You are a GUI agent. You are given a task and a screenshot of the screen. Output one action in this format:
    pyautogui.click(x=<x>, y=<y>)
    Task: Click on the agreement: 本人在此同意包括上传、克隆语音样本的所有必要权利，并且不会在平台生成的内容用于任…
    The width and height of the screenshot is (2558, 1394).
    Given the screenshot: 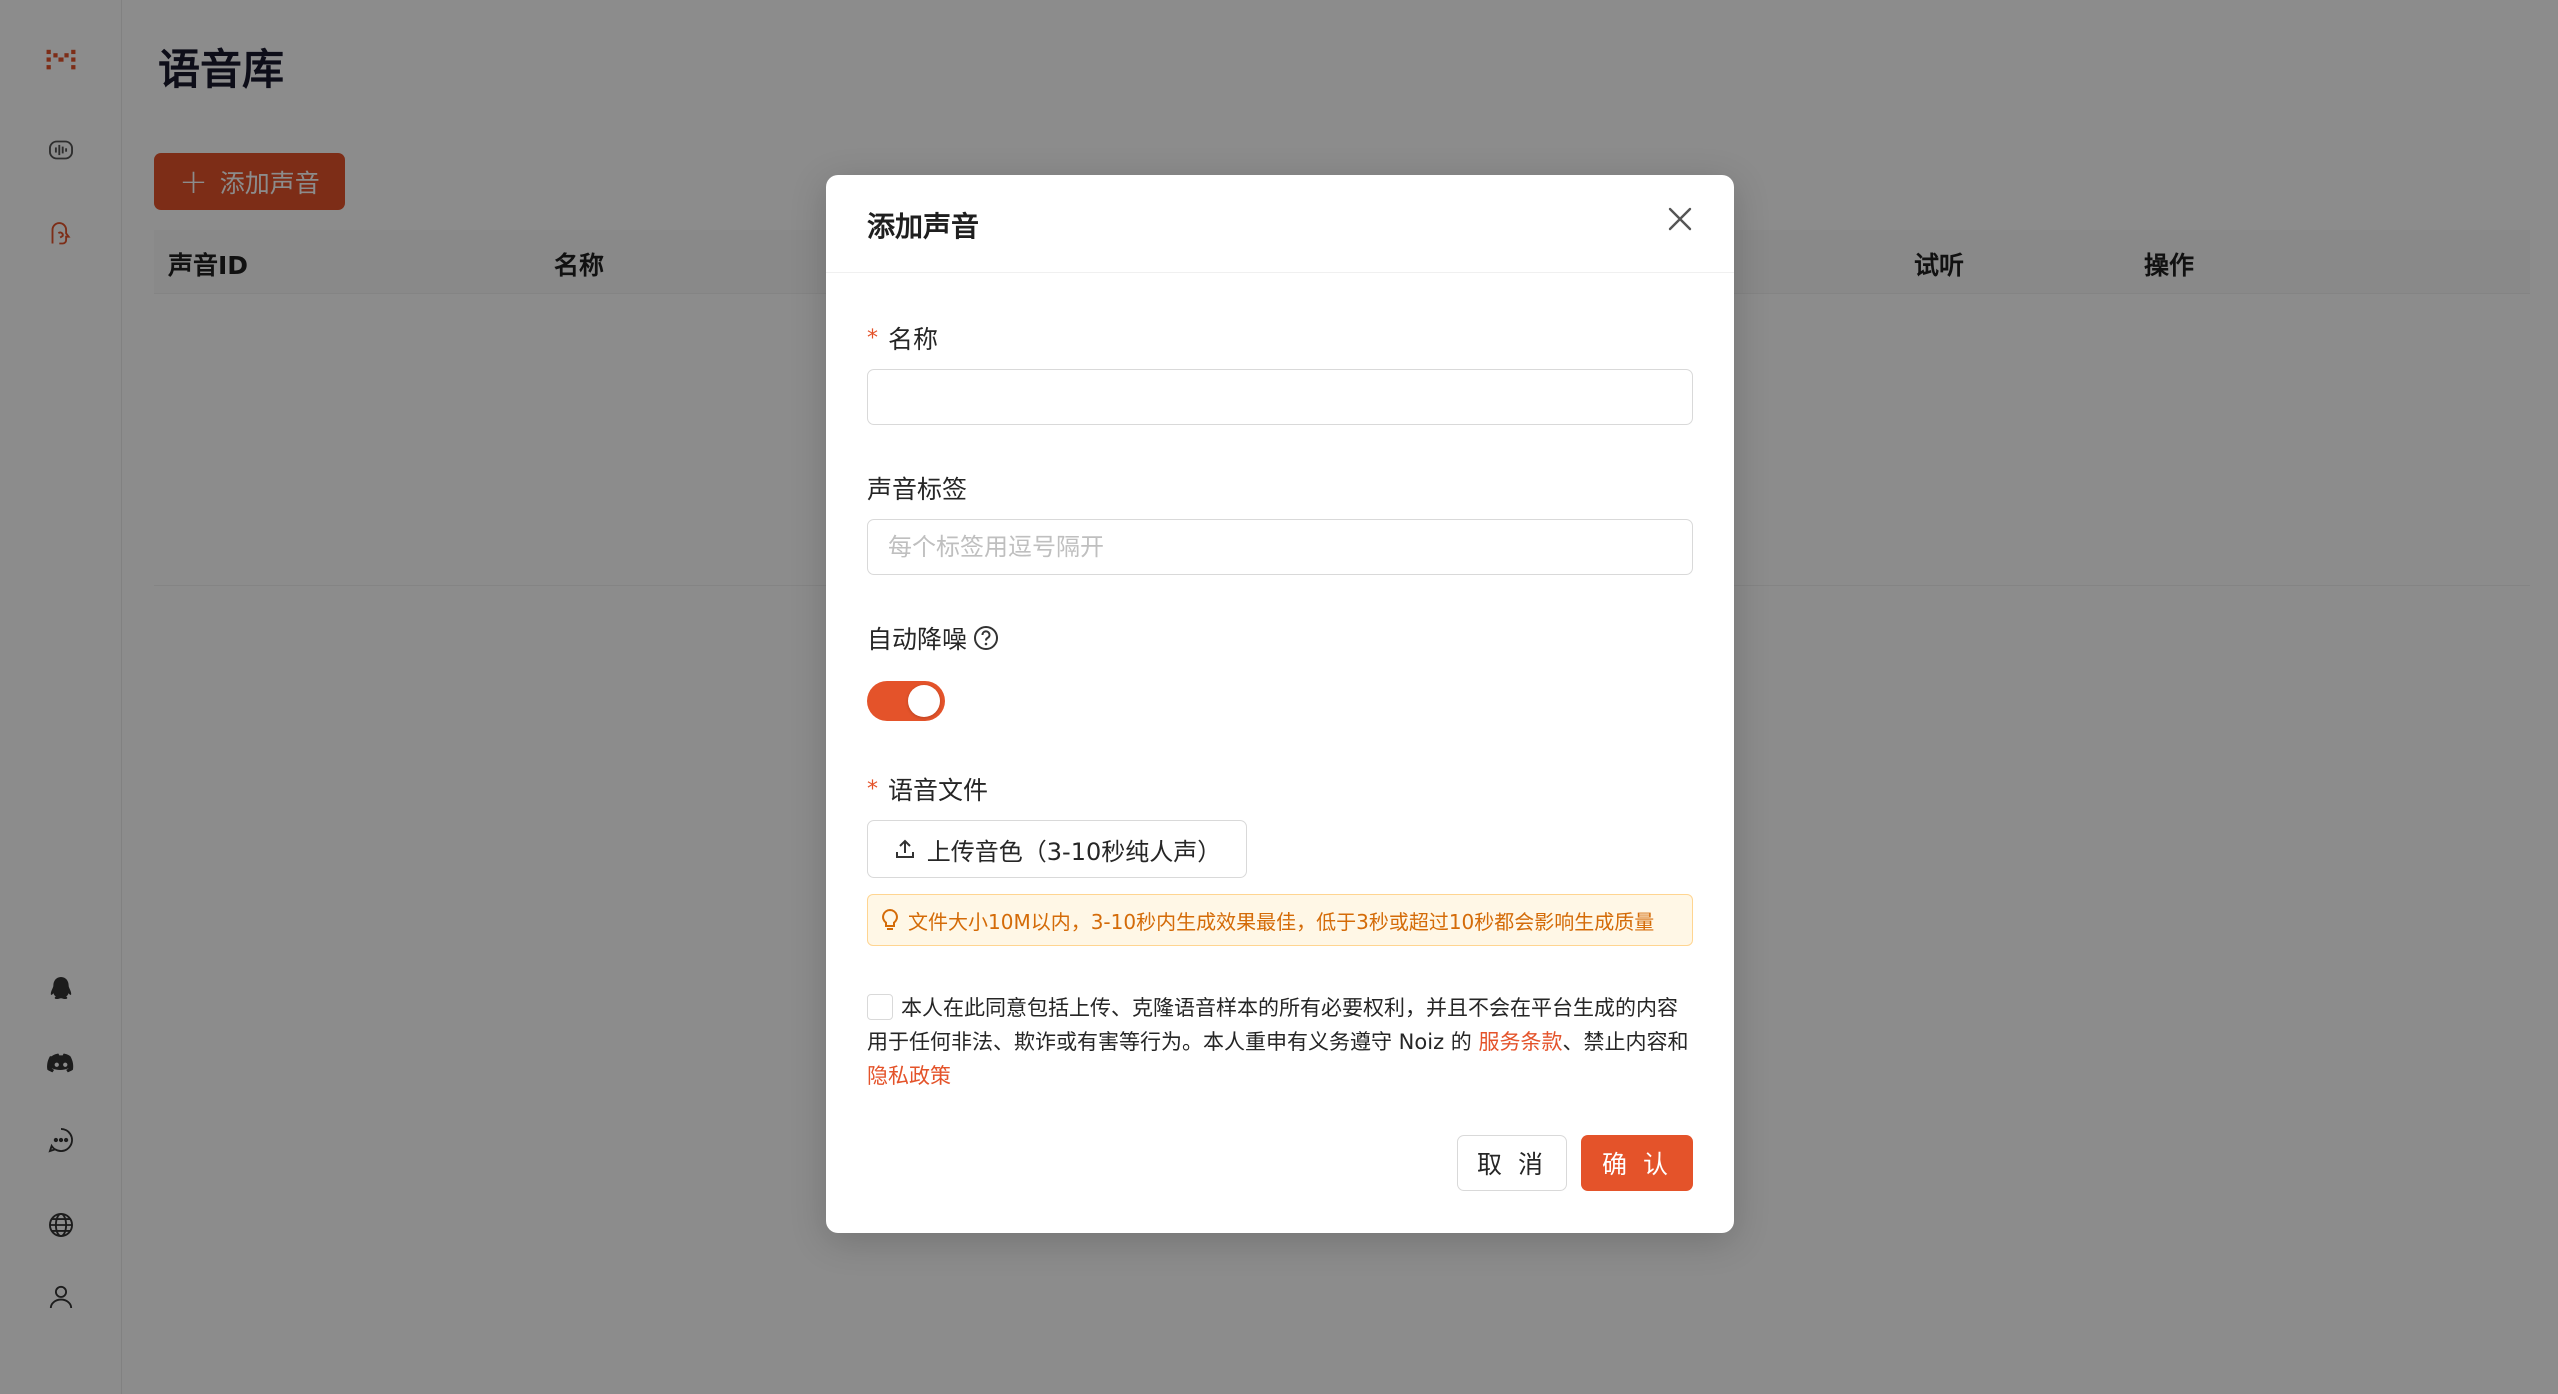 What is the action you would take?
    pyautogui.click(x=1282, y=1042)
    